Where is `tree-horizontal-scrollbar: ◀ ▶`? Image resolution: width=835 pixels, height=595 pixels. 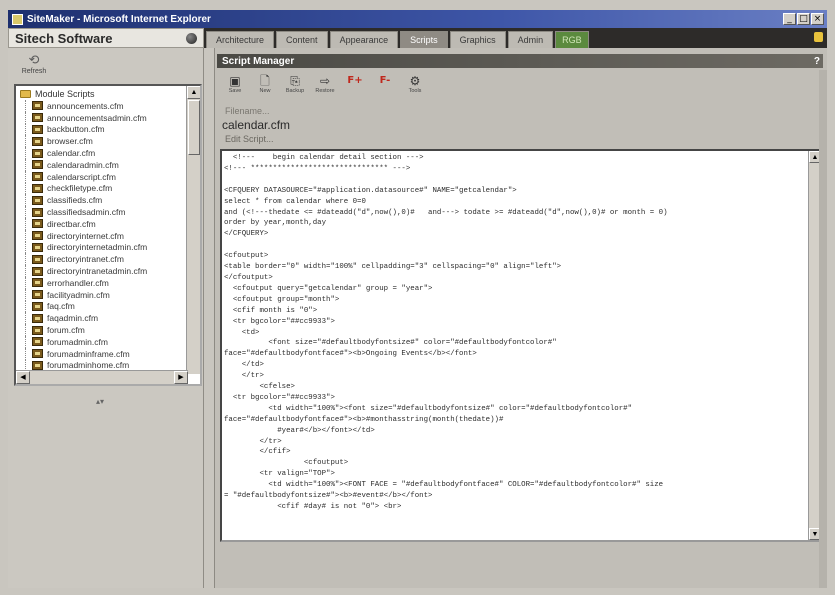 tree-horizontal-scrollbar: ◀ ▶ is located at coordinates (102, 377).